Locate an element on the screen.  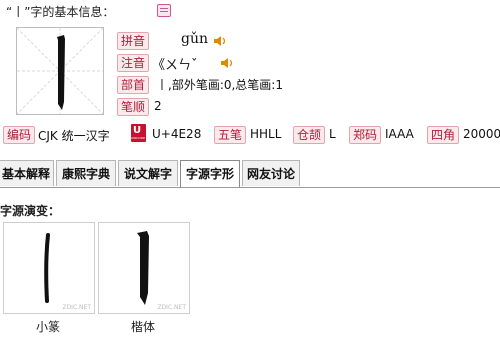
tab-kangxi-dictionary: 康熙字典 is located at coordinates (86, 173).